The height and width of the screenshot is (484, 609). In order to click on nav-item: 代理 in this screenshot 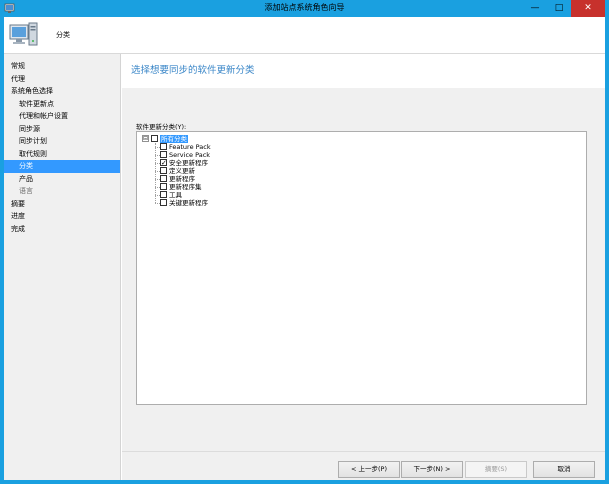, I will do `click(18, 78)`.